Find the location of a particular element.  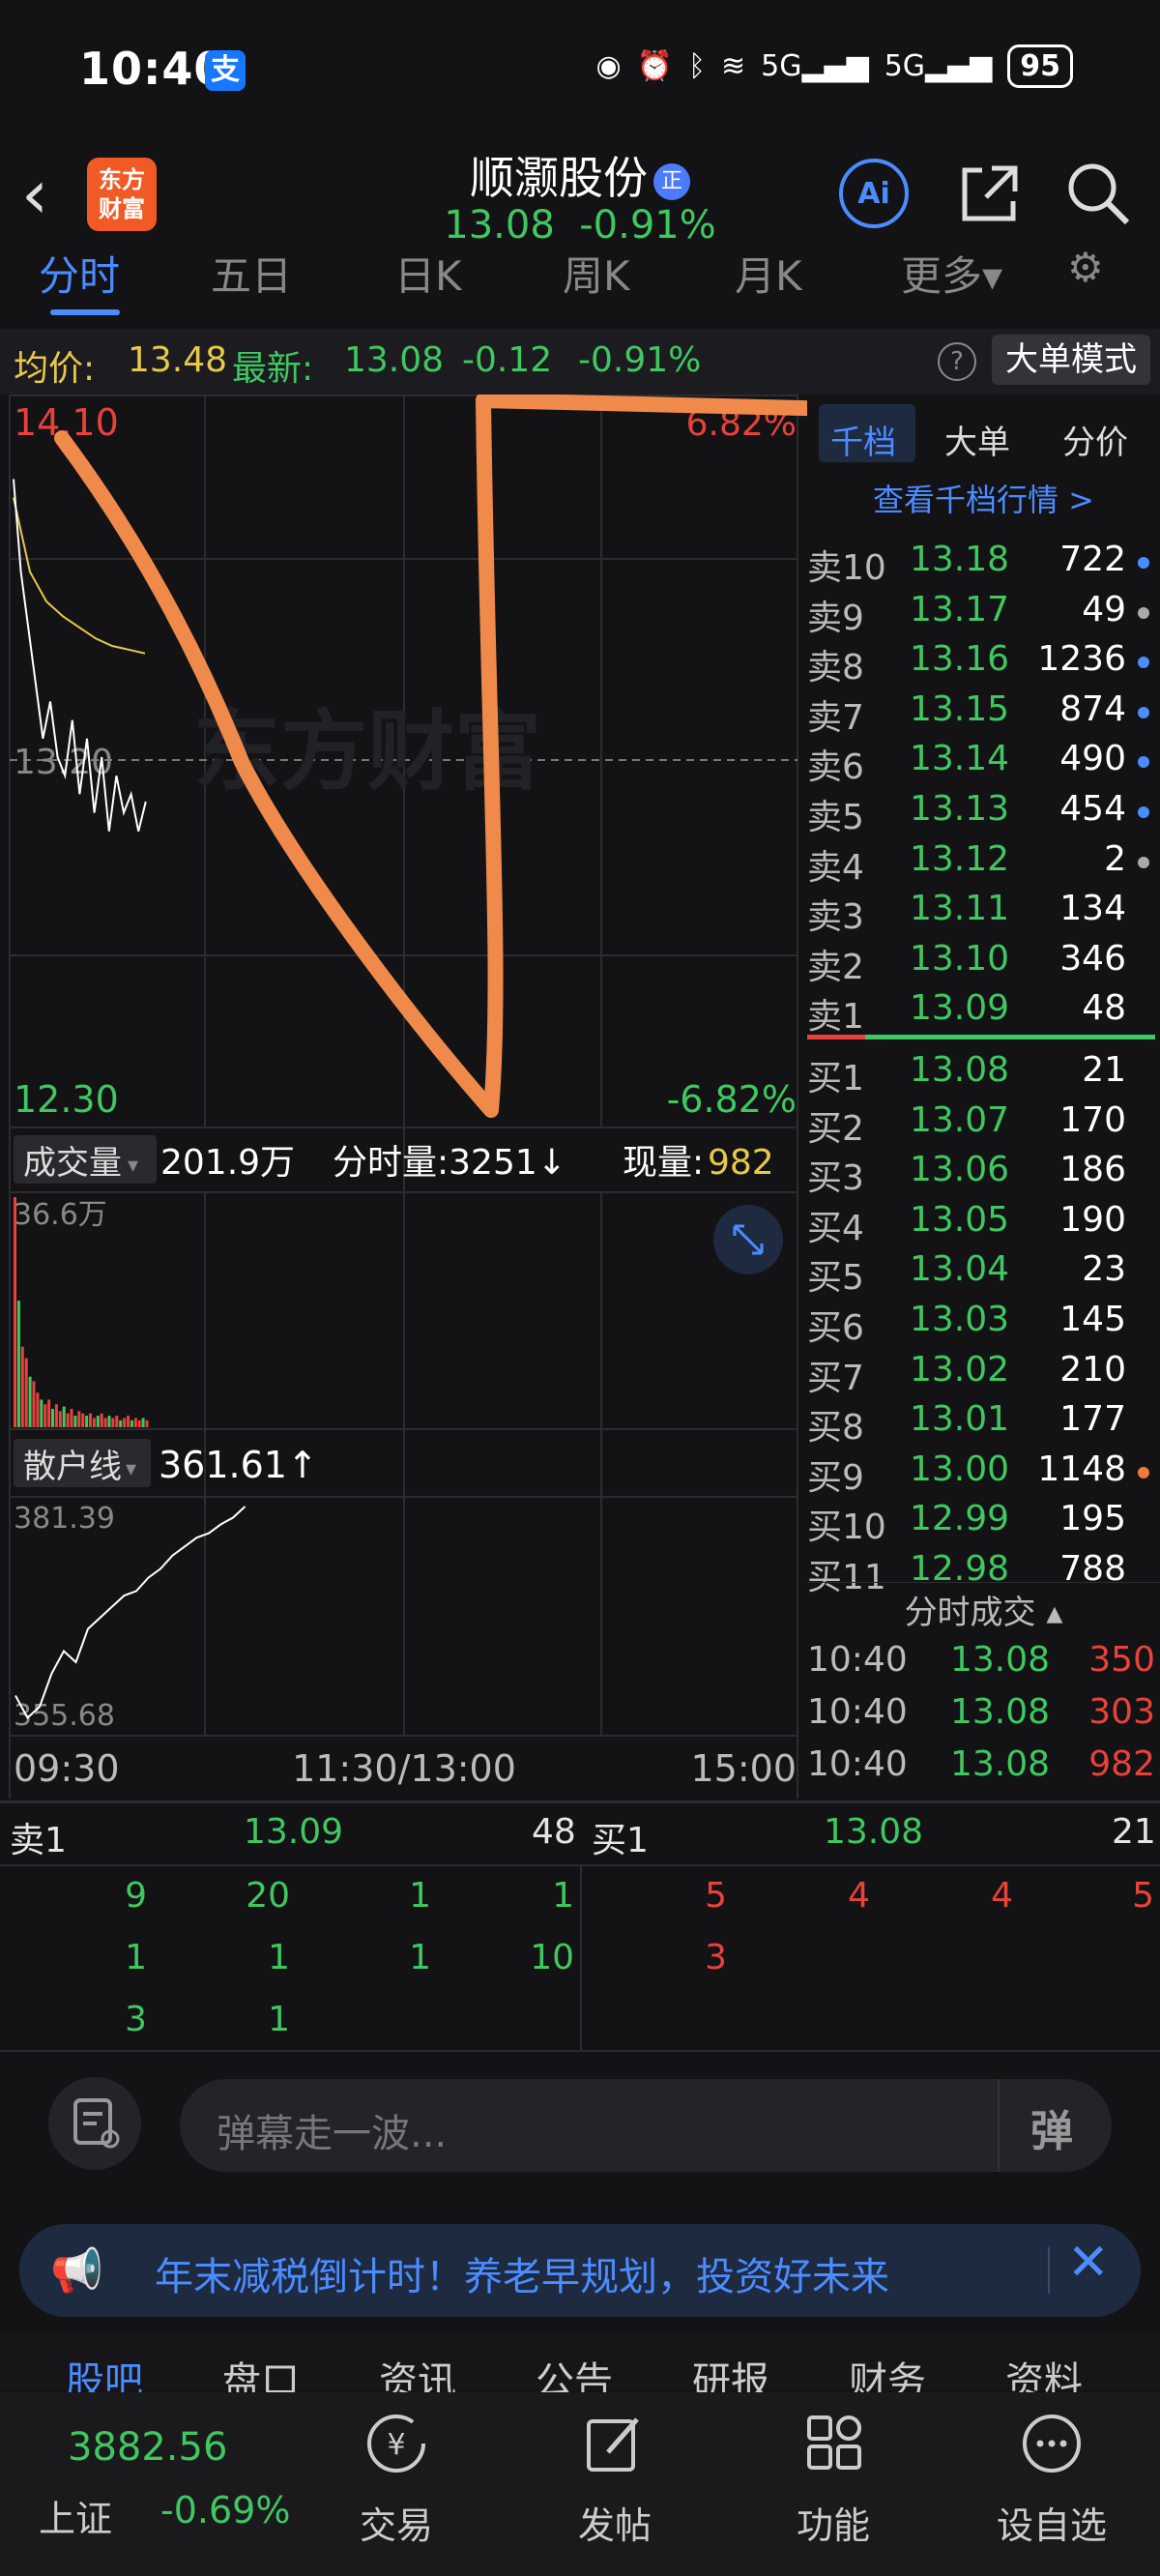

ask-row: 卖6 13.14 490 is located at coordinates (981, 764).